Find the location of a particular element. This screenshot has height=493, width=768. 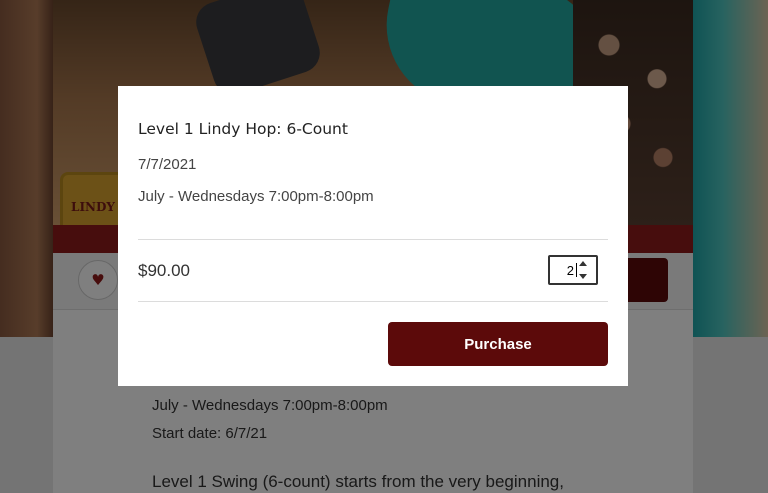

ticket-price: $90.00 is located at coordinates (164, 270).